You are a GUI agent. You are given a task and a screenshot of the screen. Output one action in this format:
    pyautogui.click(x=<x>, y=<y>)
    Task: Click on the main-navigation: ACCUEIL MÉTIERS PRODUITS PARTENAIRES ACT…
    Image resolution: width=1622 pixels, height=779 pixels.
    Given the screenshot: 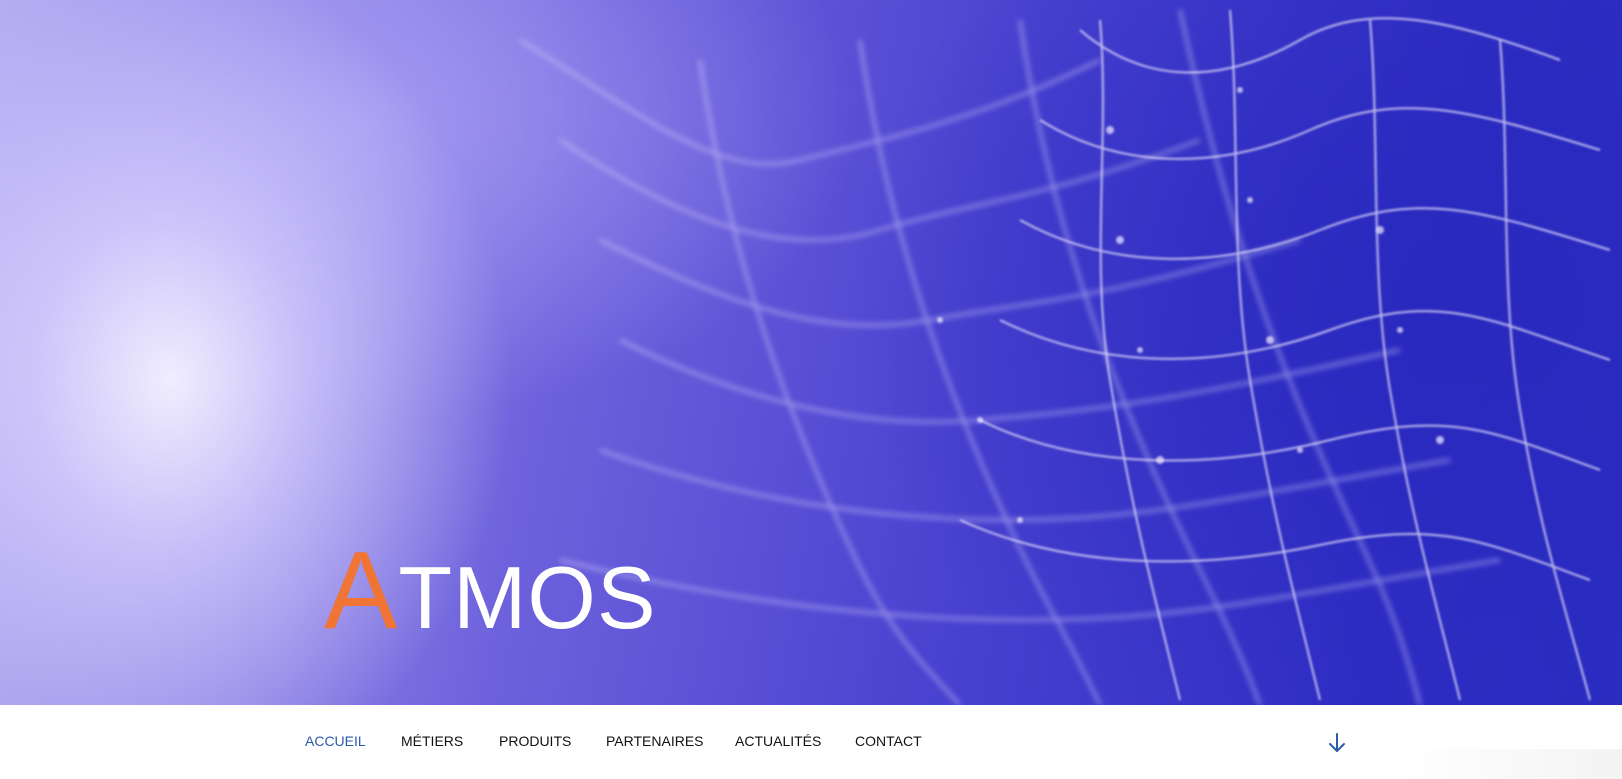 What is the action you would take?
    pyautogui.click(x=811, y=742)
    